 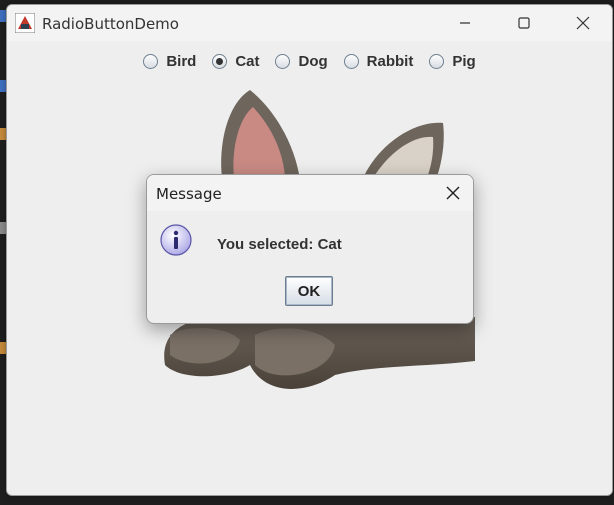 I want to click on window-title: RadioButtonDemo, so click(x=110, y=24).